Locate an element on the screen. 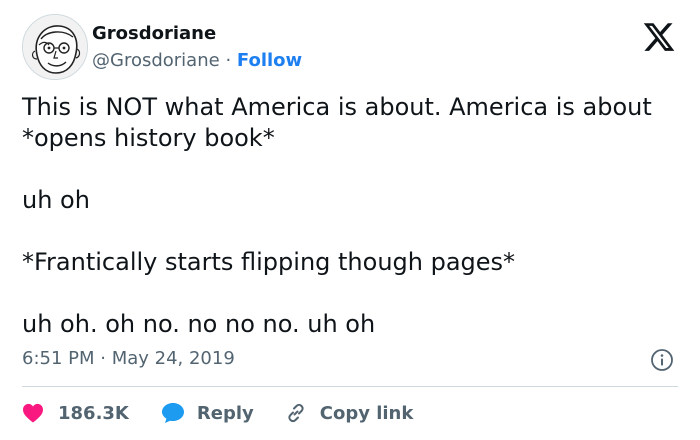 This screenshot has width=700, height=440. x-logo-icon is located at coordinates (659, 37).